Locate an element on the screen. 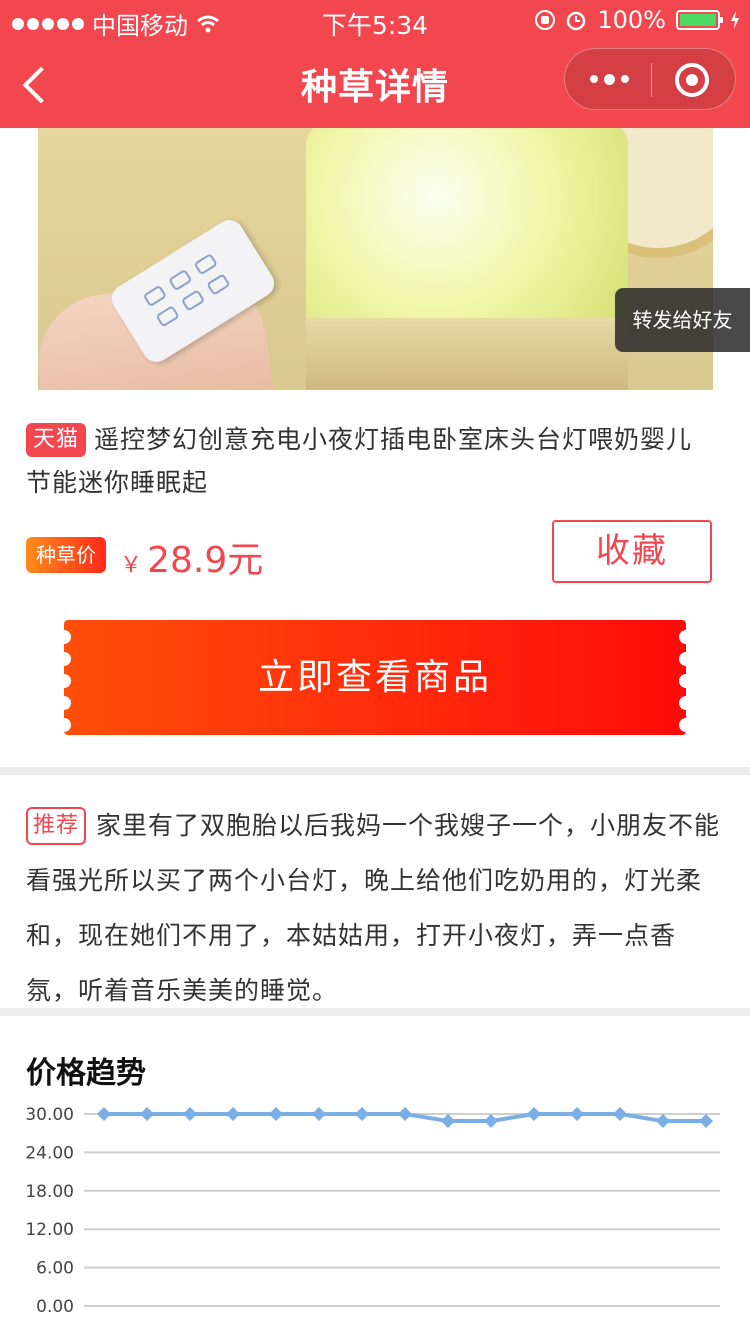  status-bar: 中国移动 下午5:34 100% is located at coordinates (375, 20).